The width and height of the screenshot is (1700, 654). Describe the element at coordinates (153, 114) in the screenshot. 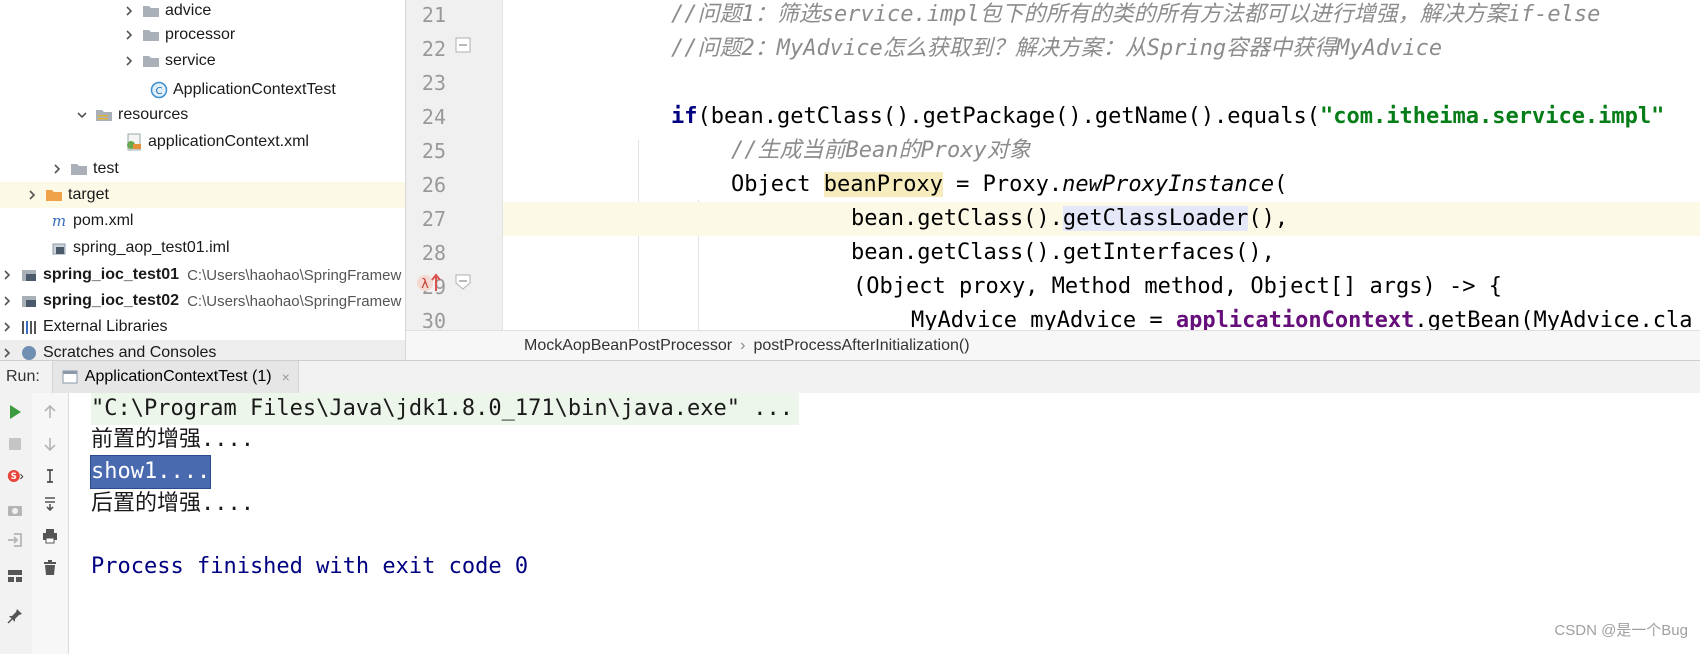

I see `tree-item-label: resources` at that location.